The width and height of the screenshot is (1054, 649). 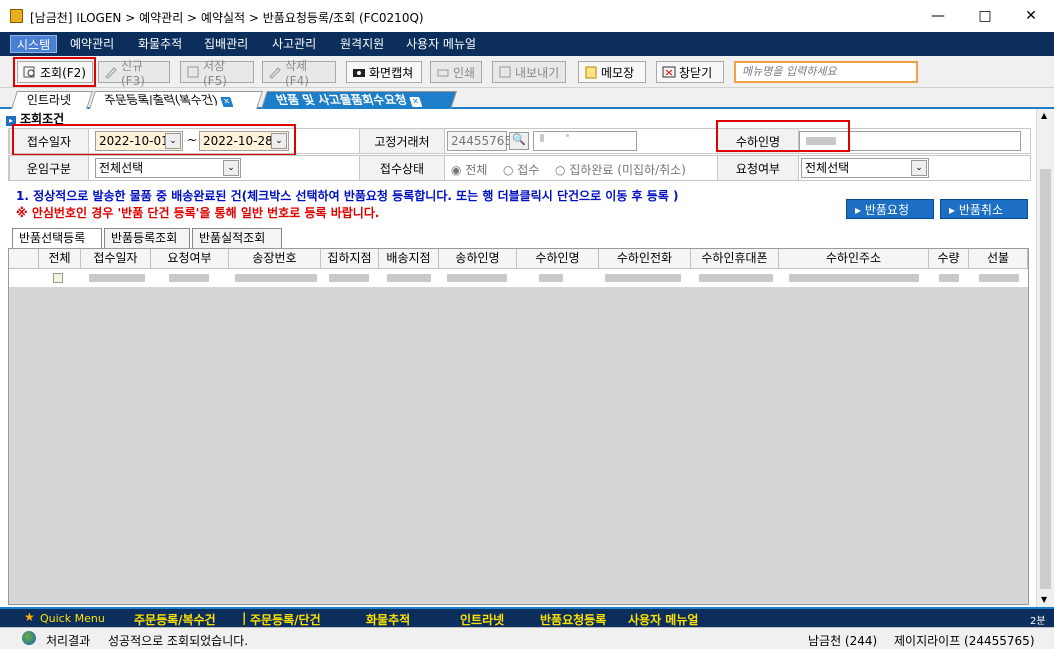 I want to click on capture-button: 화면캡쳐, so click(x=384, y=72).